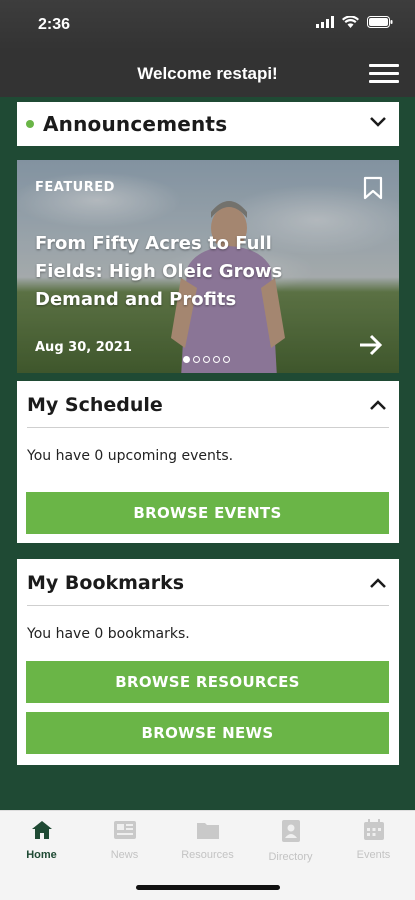 The height and width of the screenshot is (900, 415). What do you see at coordinates (41, 855) in the screenshot?
I see `tab-label: Home` at bounding box center [41, 855].